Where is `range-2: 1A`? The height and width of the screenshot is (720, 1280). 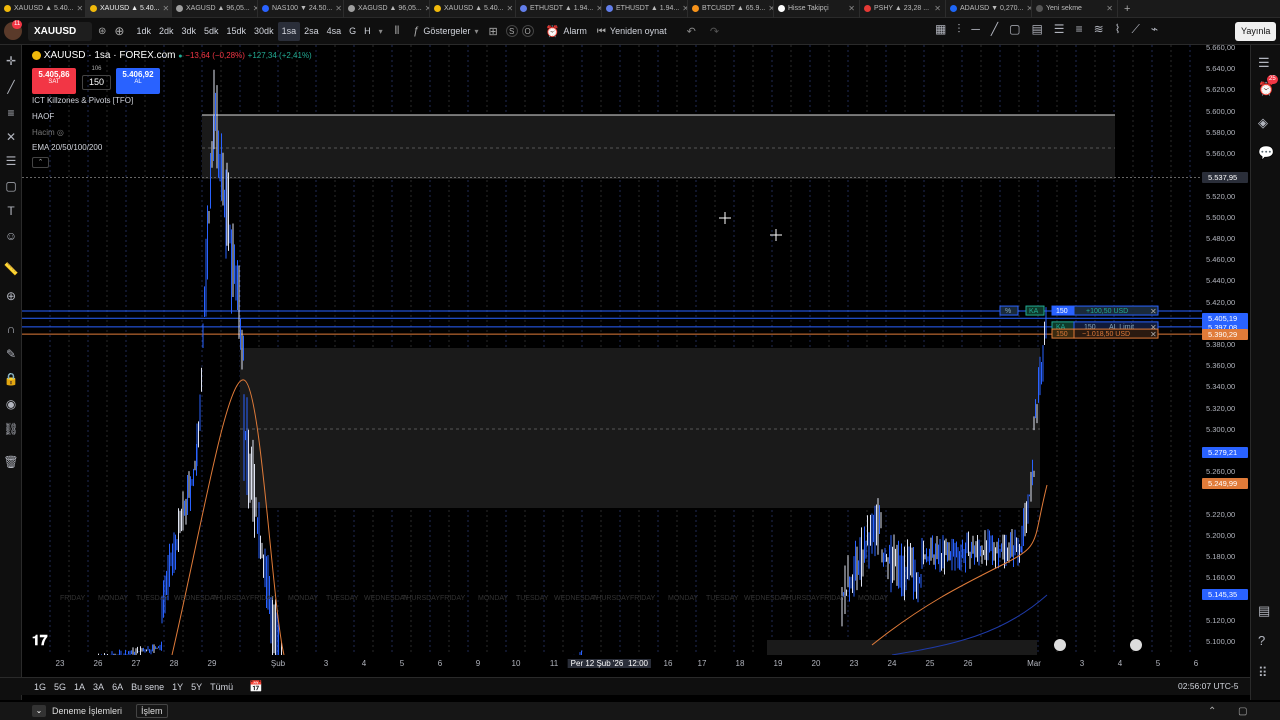
range-2: 1A is located at coordinates (79, 686).